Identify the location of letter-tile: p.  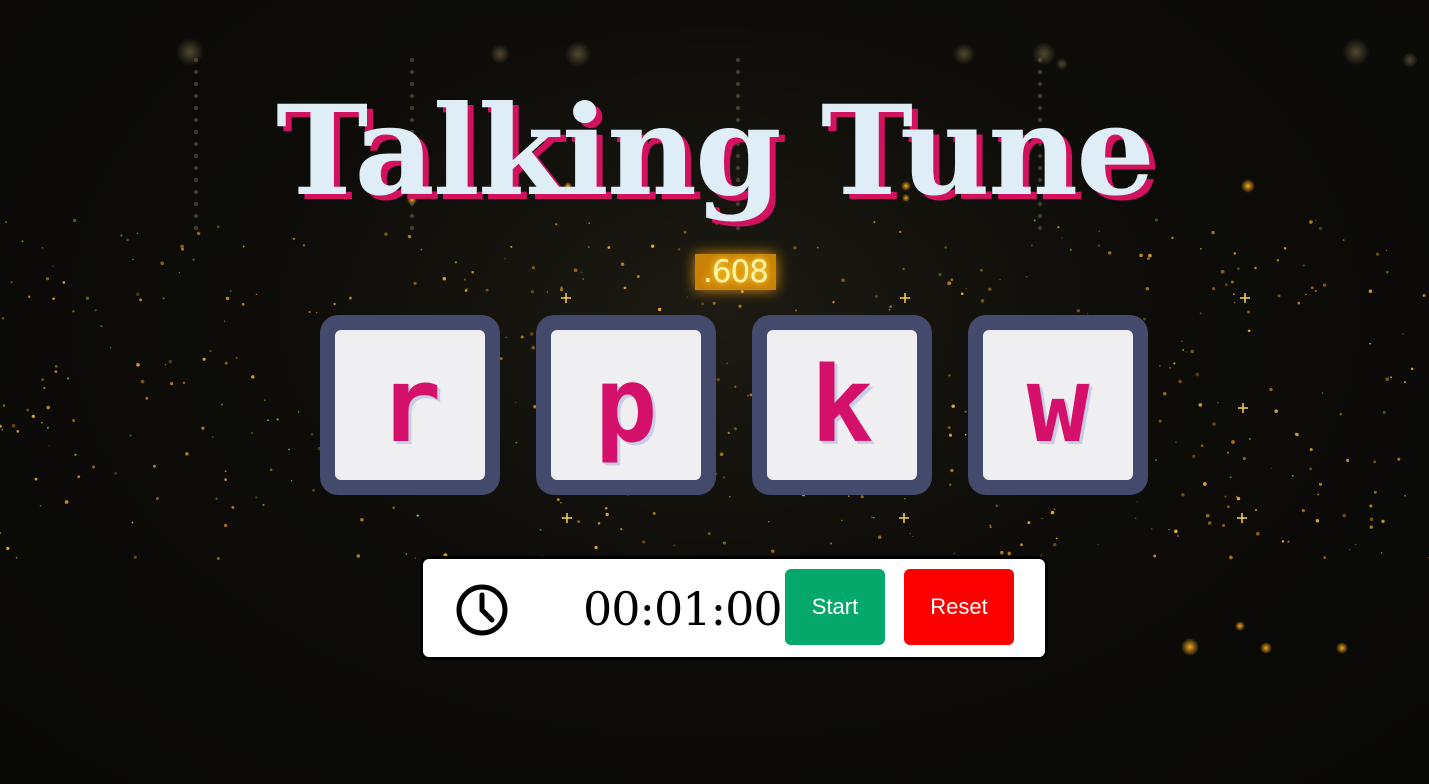
(626, 405).